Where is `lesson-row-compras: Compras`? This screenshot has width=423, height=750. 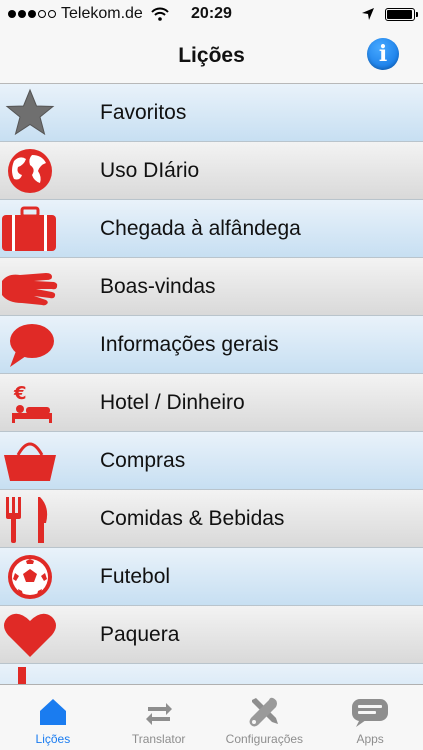 lesson-row-compras: Compras is located at coordinates (211, 461).